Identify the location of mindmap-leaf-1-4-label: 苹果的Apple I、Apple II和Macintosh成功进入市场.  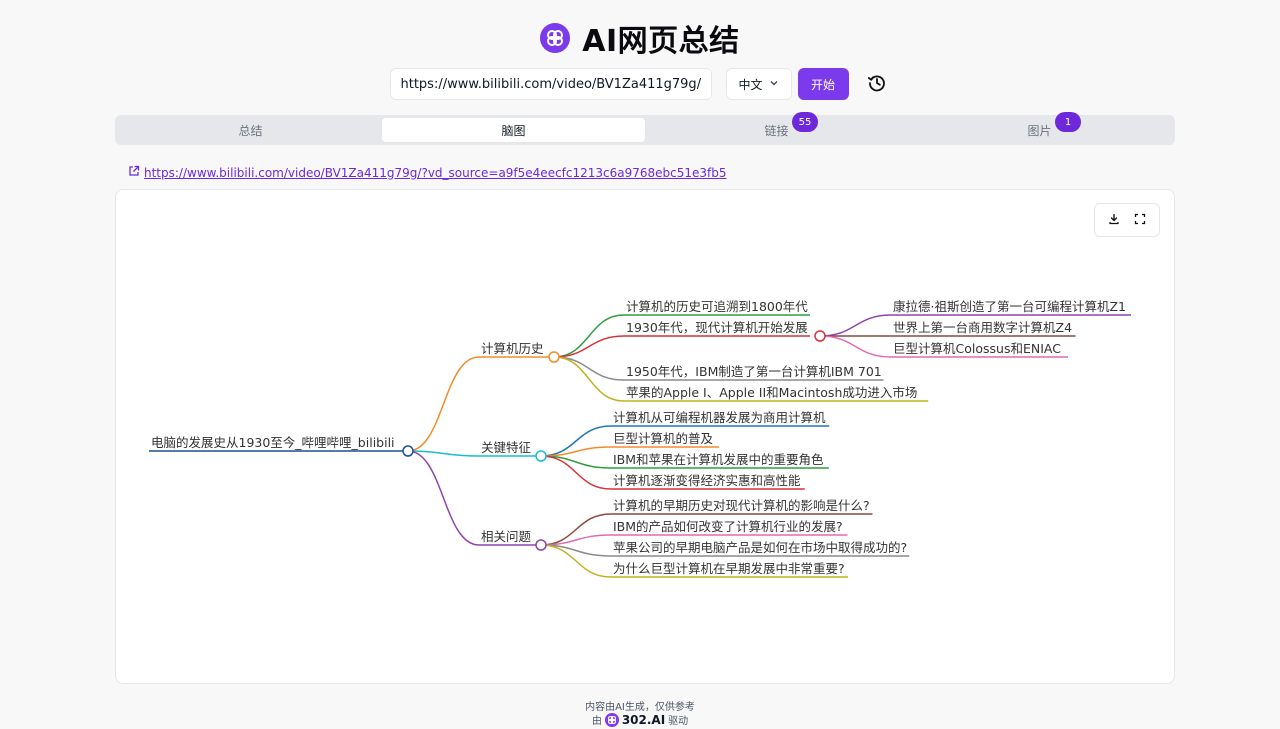
(771, 392).